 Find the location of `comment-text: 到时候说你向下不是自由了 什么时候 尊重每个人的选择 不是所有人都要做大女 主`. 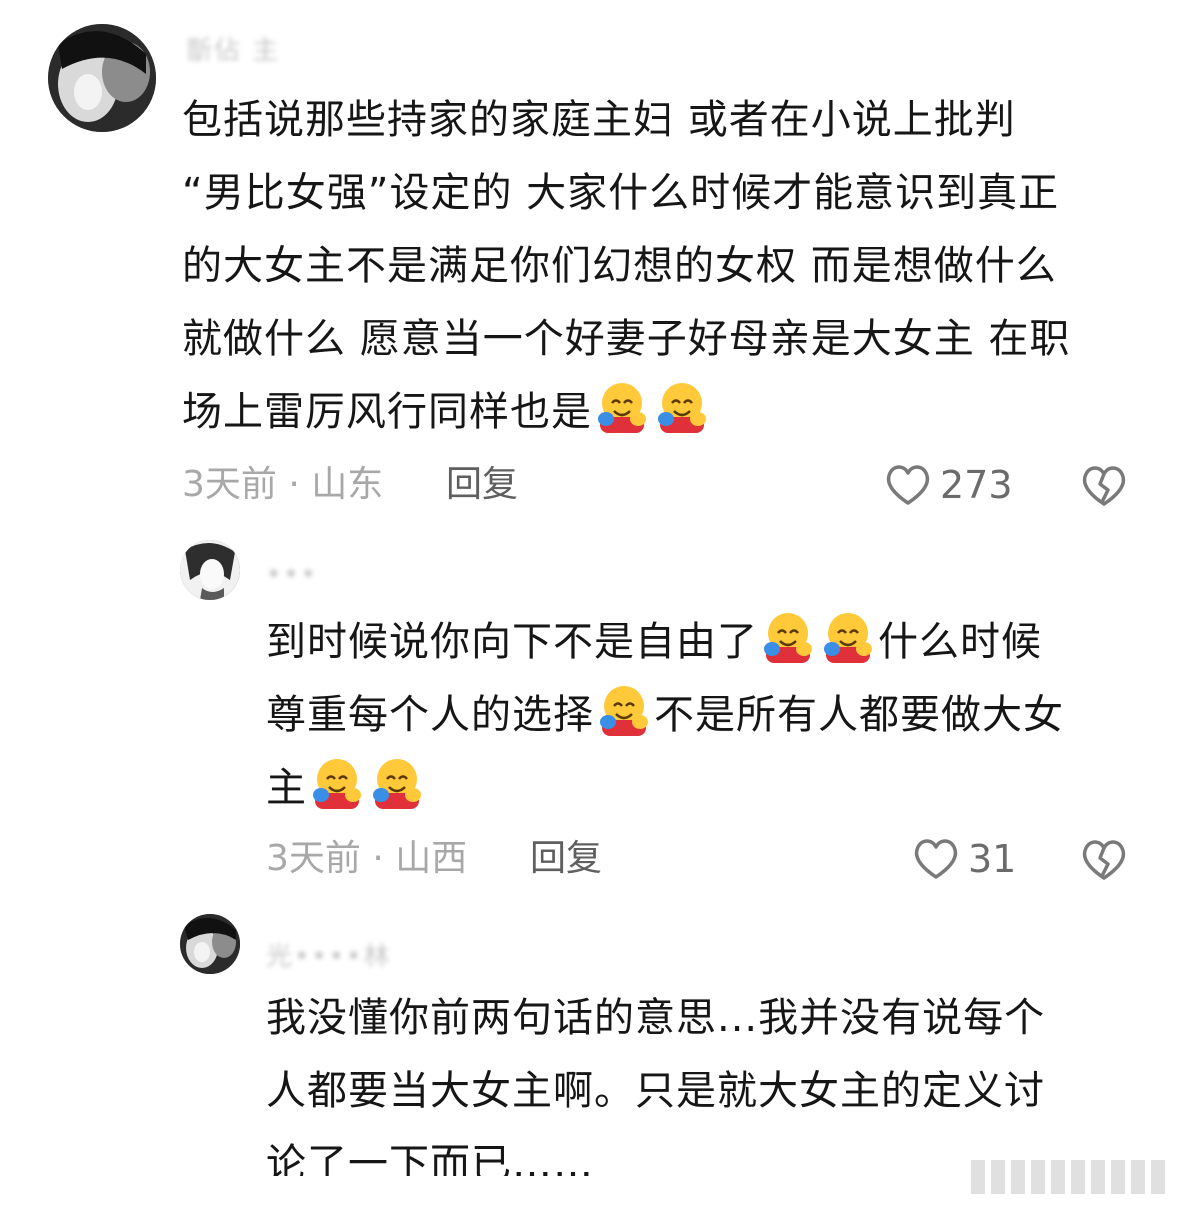

comment-text: 到时候说你向下不是自由了 什么时候 尊重每个人的选择 不是所有人都要做大女 主 is located at coordinates (706, 715).